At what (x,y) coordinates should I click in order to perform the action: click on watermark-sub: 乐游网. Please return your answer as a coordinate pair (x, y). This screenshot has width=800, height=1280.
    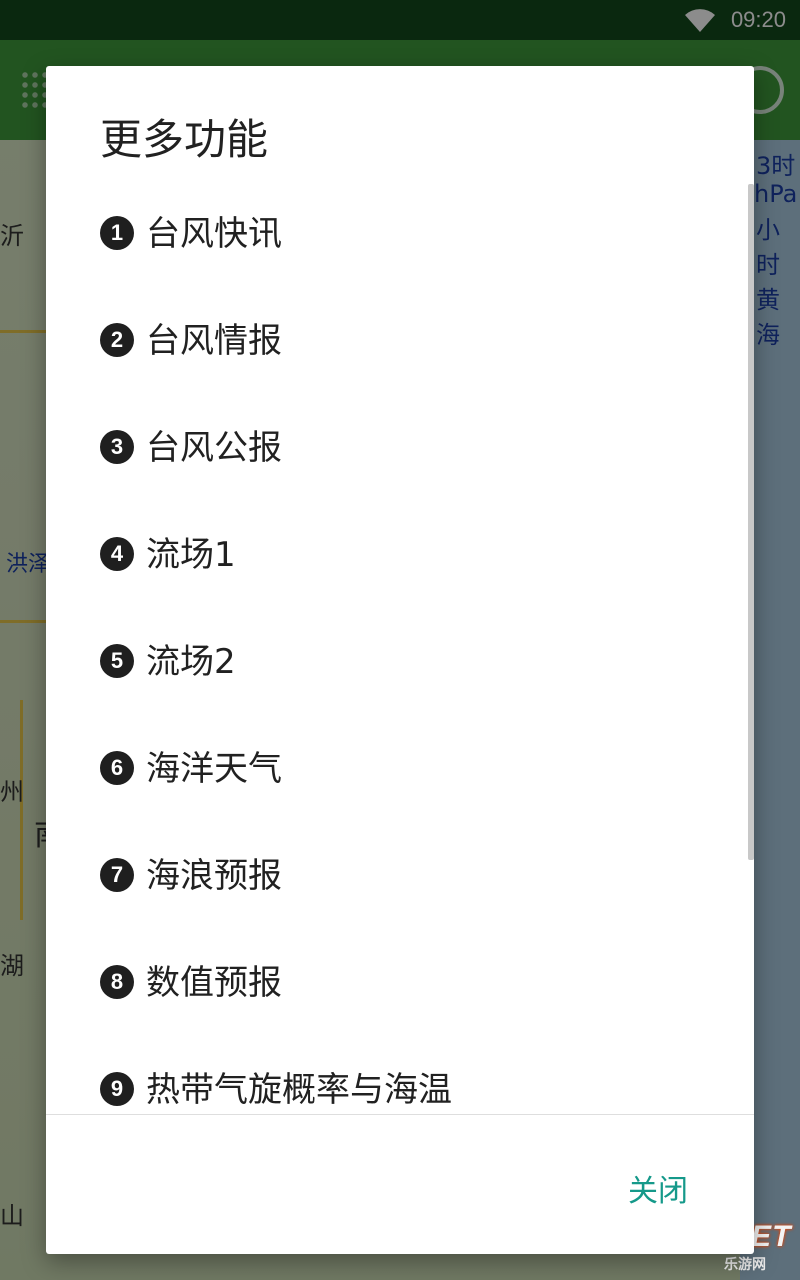
    Looking at the image, I should click on (745, 1264).